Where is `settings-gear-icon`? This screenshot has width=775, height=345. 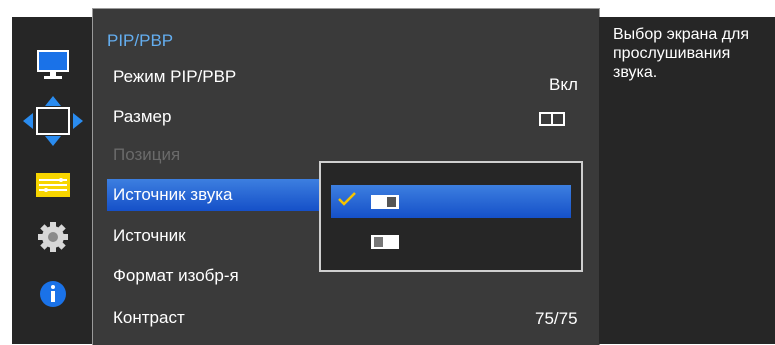
settings-gear-icon is located at coordinates (53, 237).